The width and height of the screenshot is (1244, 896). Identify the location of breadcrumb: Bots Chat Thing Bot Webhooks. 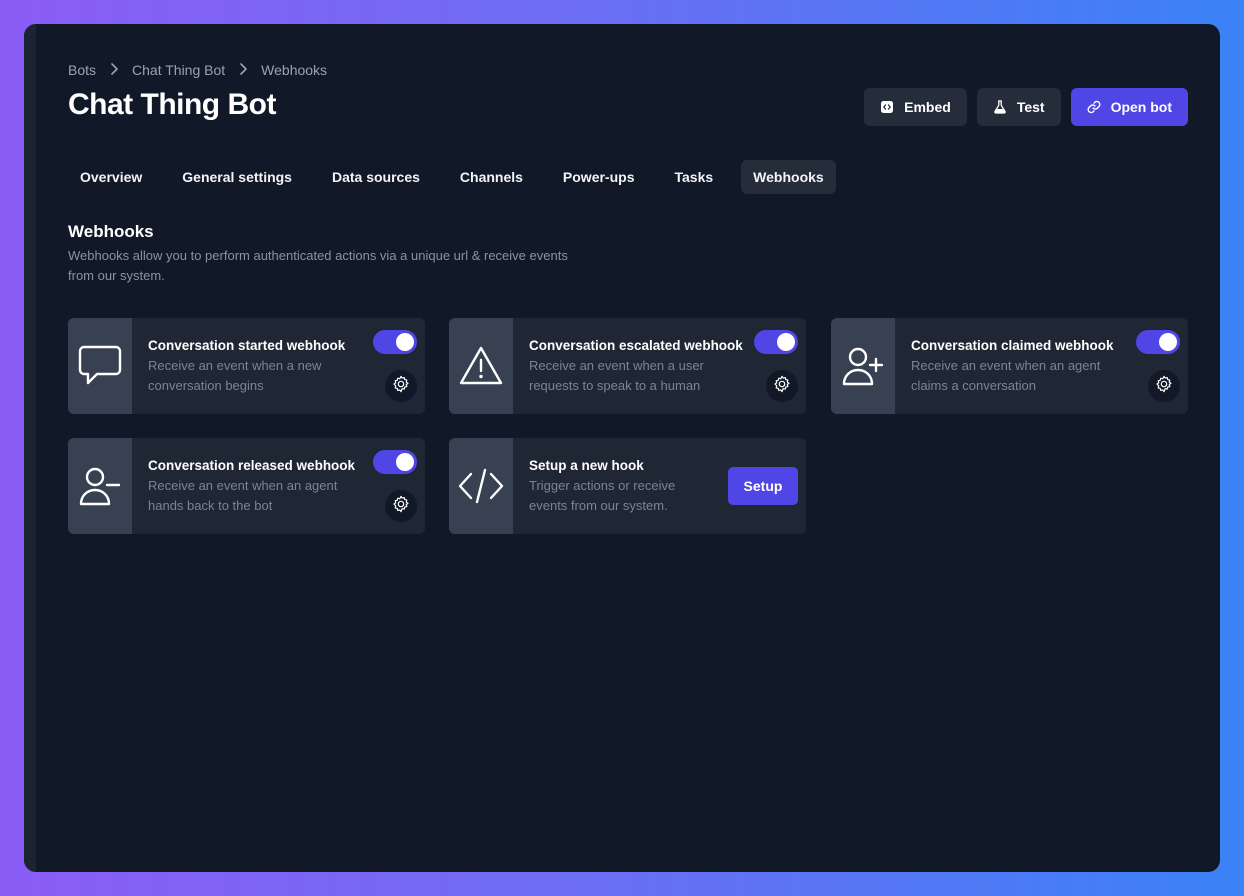
(197, 70).